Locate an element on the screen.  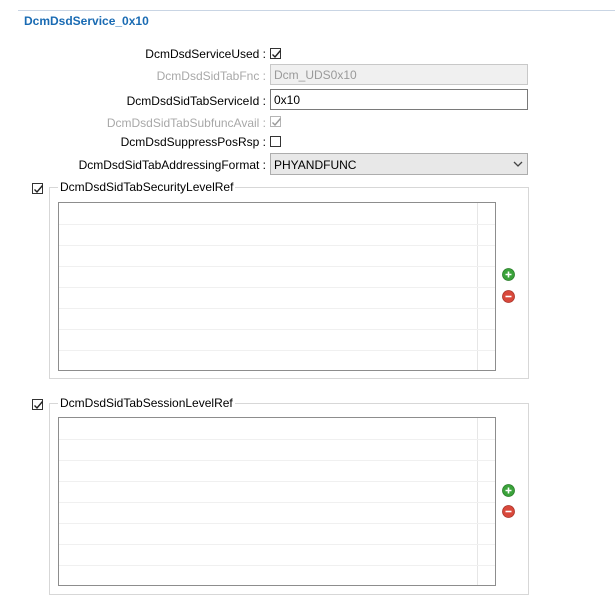
addressing-format-select: PHYANDFUNC is located at coordinates (399, 164).